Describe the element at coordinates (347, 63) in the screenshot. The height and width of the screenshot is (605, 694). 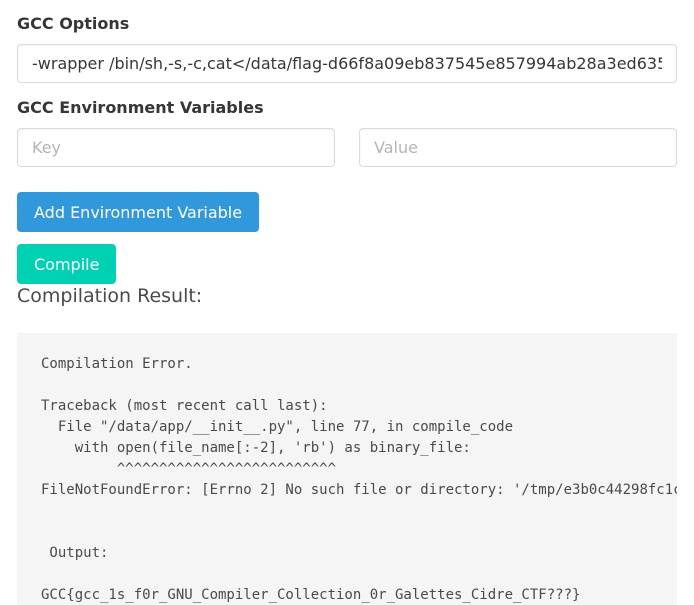
I see `gcc-options-input` at that location.